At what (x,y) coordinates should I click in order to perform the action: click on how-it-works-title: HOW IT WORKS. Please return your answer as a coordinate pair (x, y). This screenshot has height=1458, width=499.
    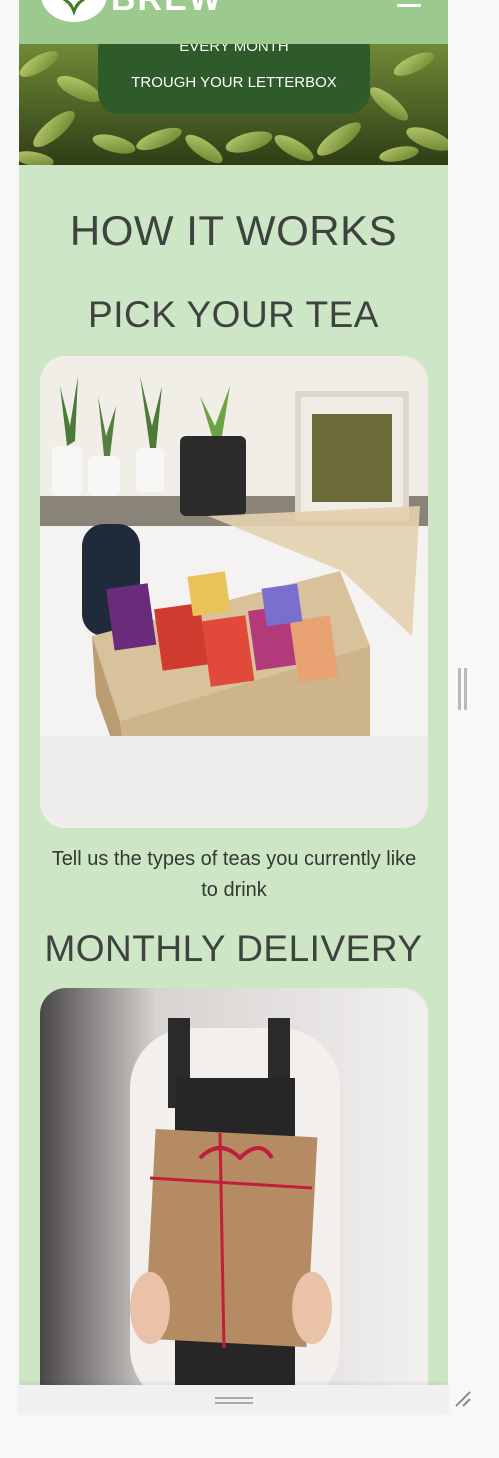
    Looking at the image, I should click on (233, 230).